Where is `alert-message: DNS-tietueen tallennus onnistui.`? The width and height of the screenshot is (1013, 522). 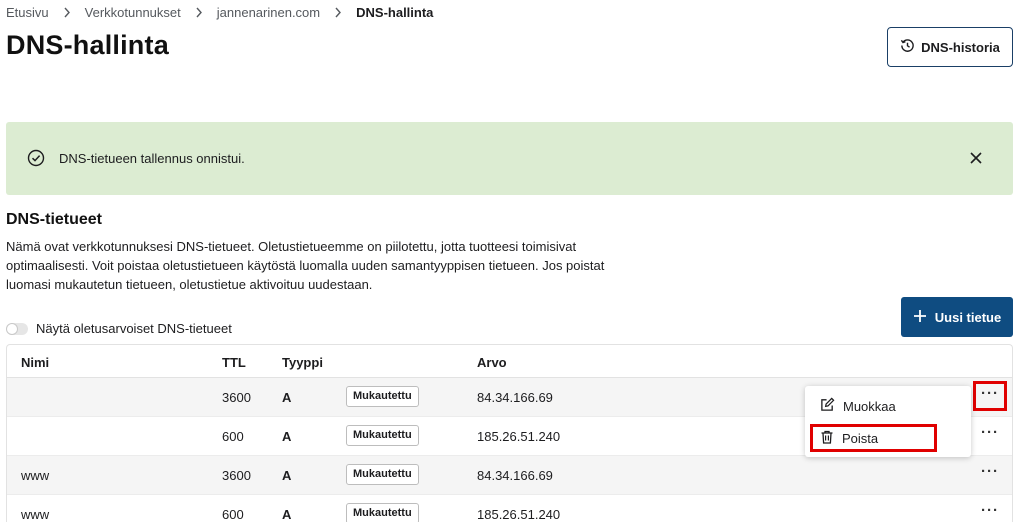 alert-message: DNS-tietueen tallennus onnistui. is located at coordinates (152, 158).